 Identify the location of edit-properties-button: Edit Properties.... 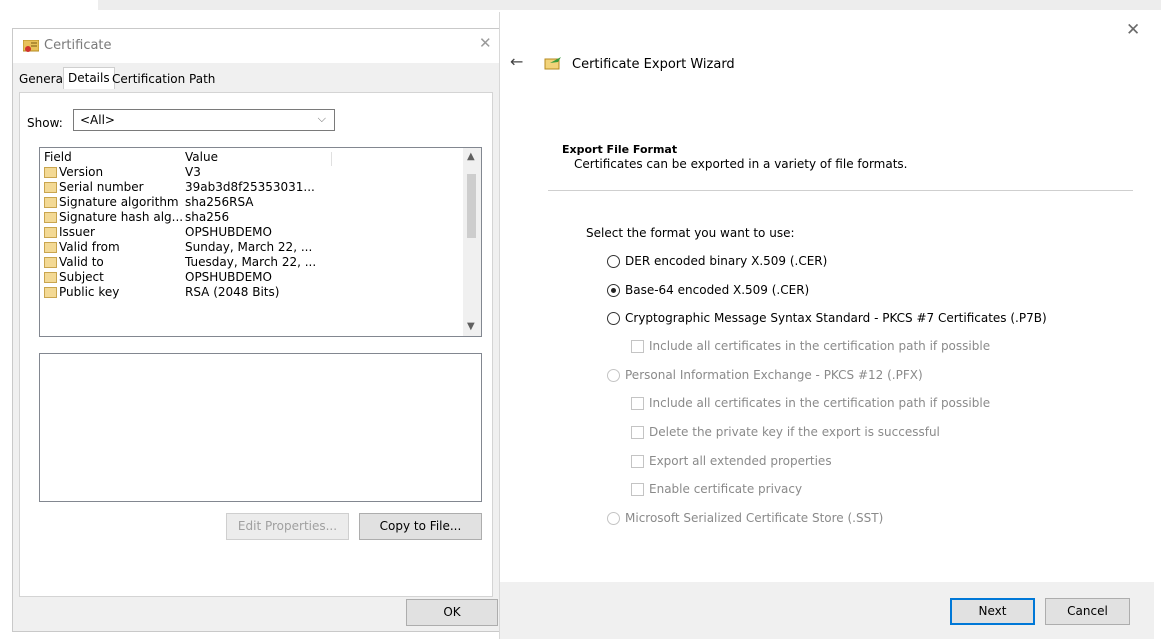
(287, 526).